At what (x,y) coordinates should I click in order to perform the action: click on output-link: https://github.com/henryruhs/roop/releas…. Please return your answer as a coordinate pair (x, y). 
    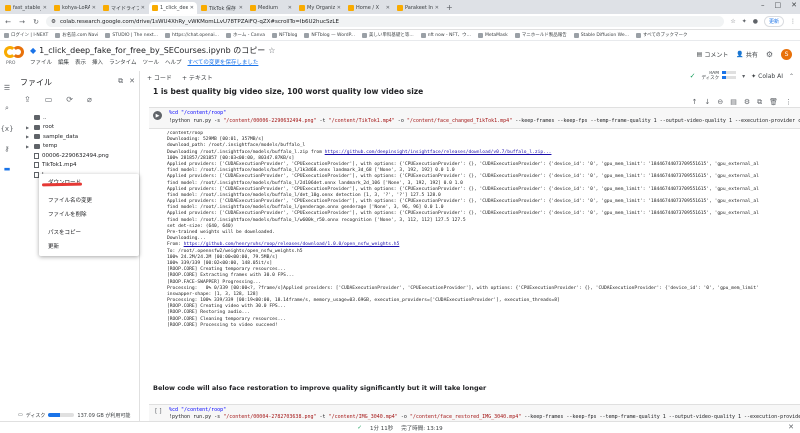
    Looking at the image, I should click on (292, 244).